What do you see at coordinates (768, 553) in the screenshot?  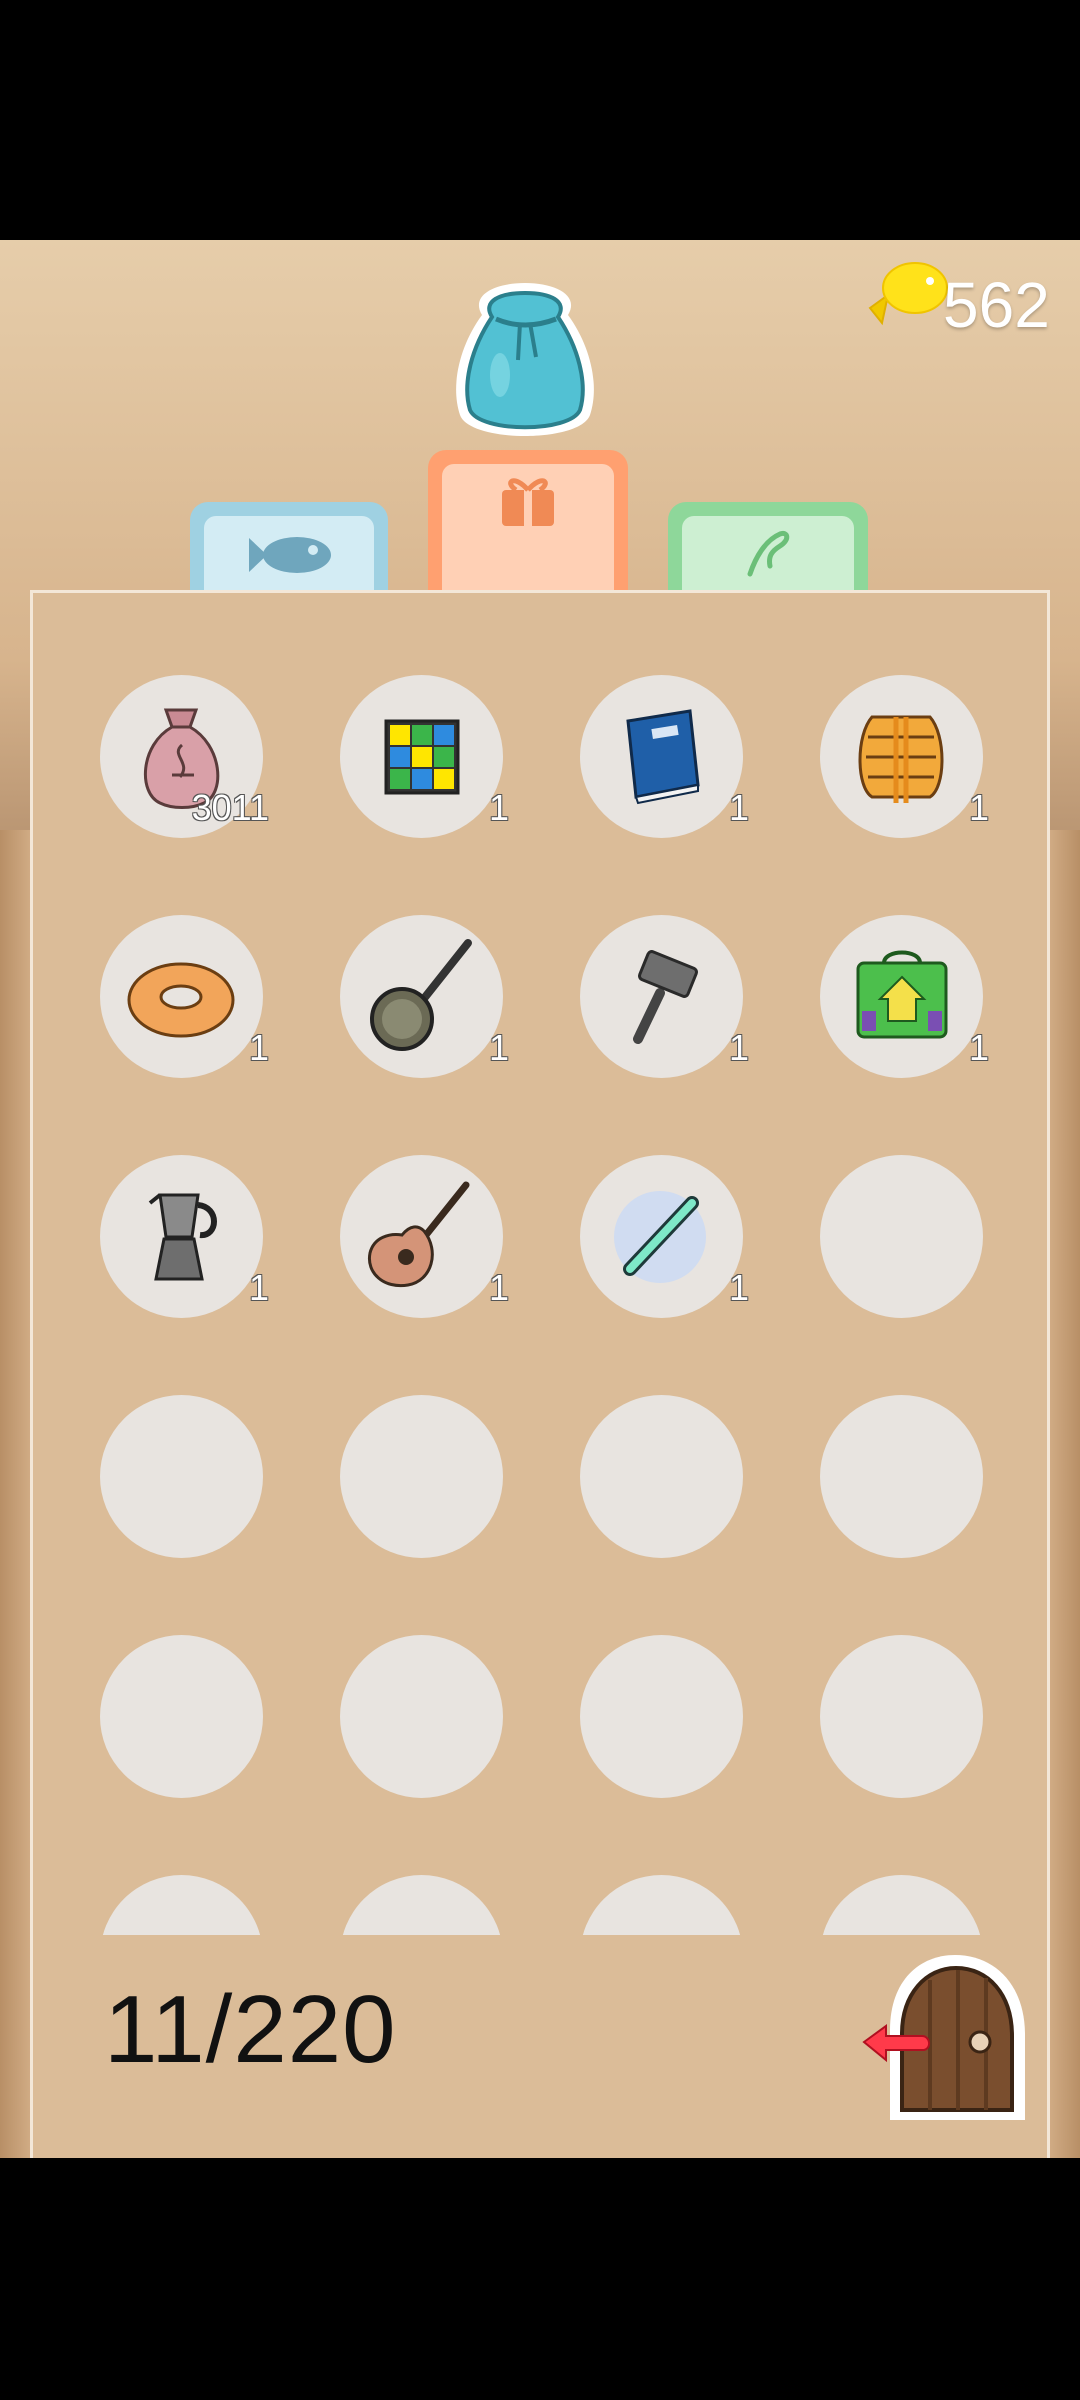 I see `sprout-icon` at bounding box center [768, 553].